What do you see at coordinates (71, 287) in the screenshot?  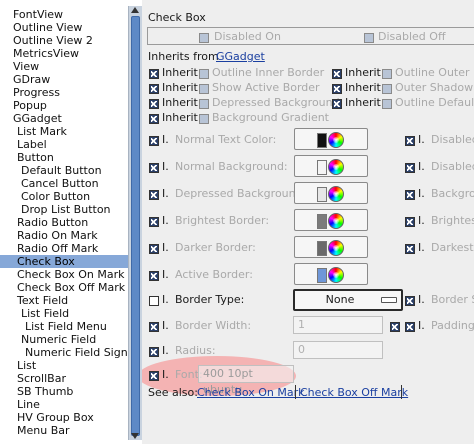 I see `tree-item-label: Check Box Off Mark` at bounding box center [71, 287].